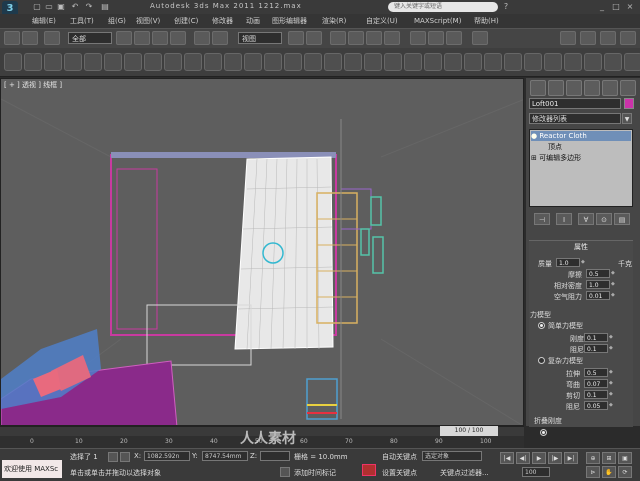  What do you see at coordinates (61, 7) in the screenshot?
I see `save-file-icon: ▣` at bounding box center [61, 7].